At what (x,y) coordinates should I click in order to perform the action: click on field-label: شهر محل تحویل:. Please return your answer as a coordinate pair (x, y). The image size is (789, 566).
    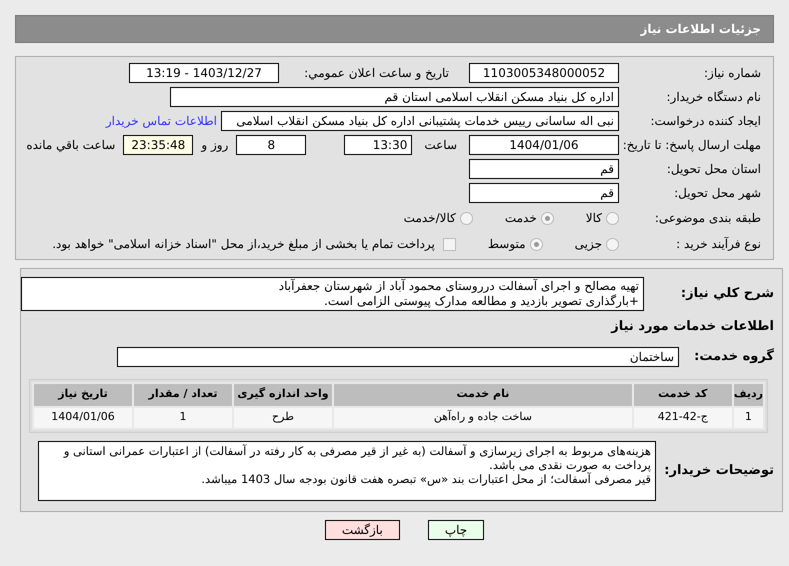
    Looking at the image, I should click on (717, 193).